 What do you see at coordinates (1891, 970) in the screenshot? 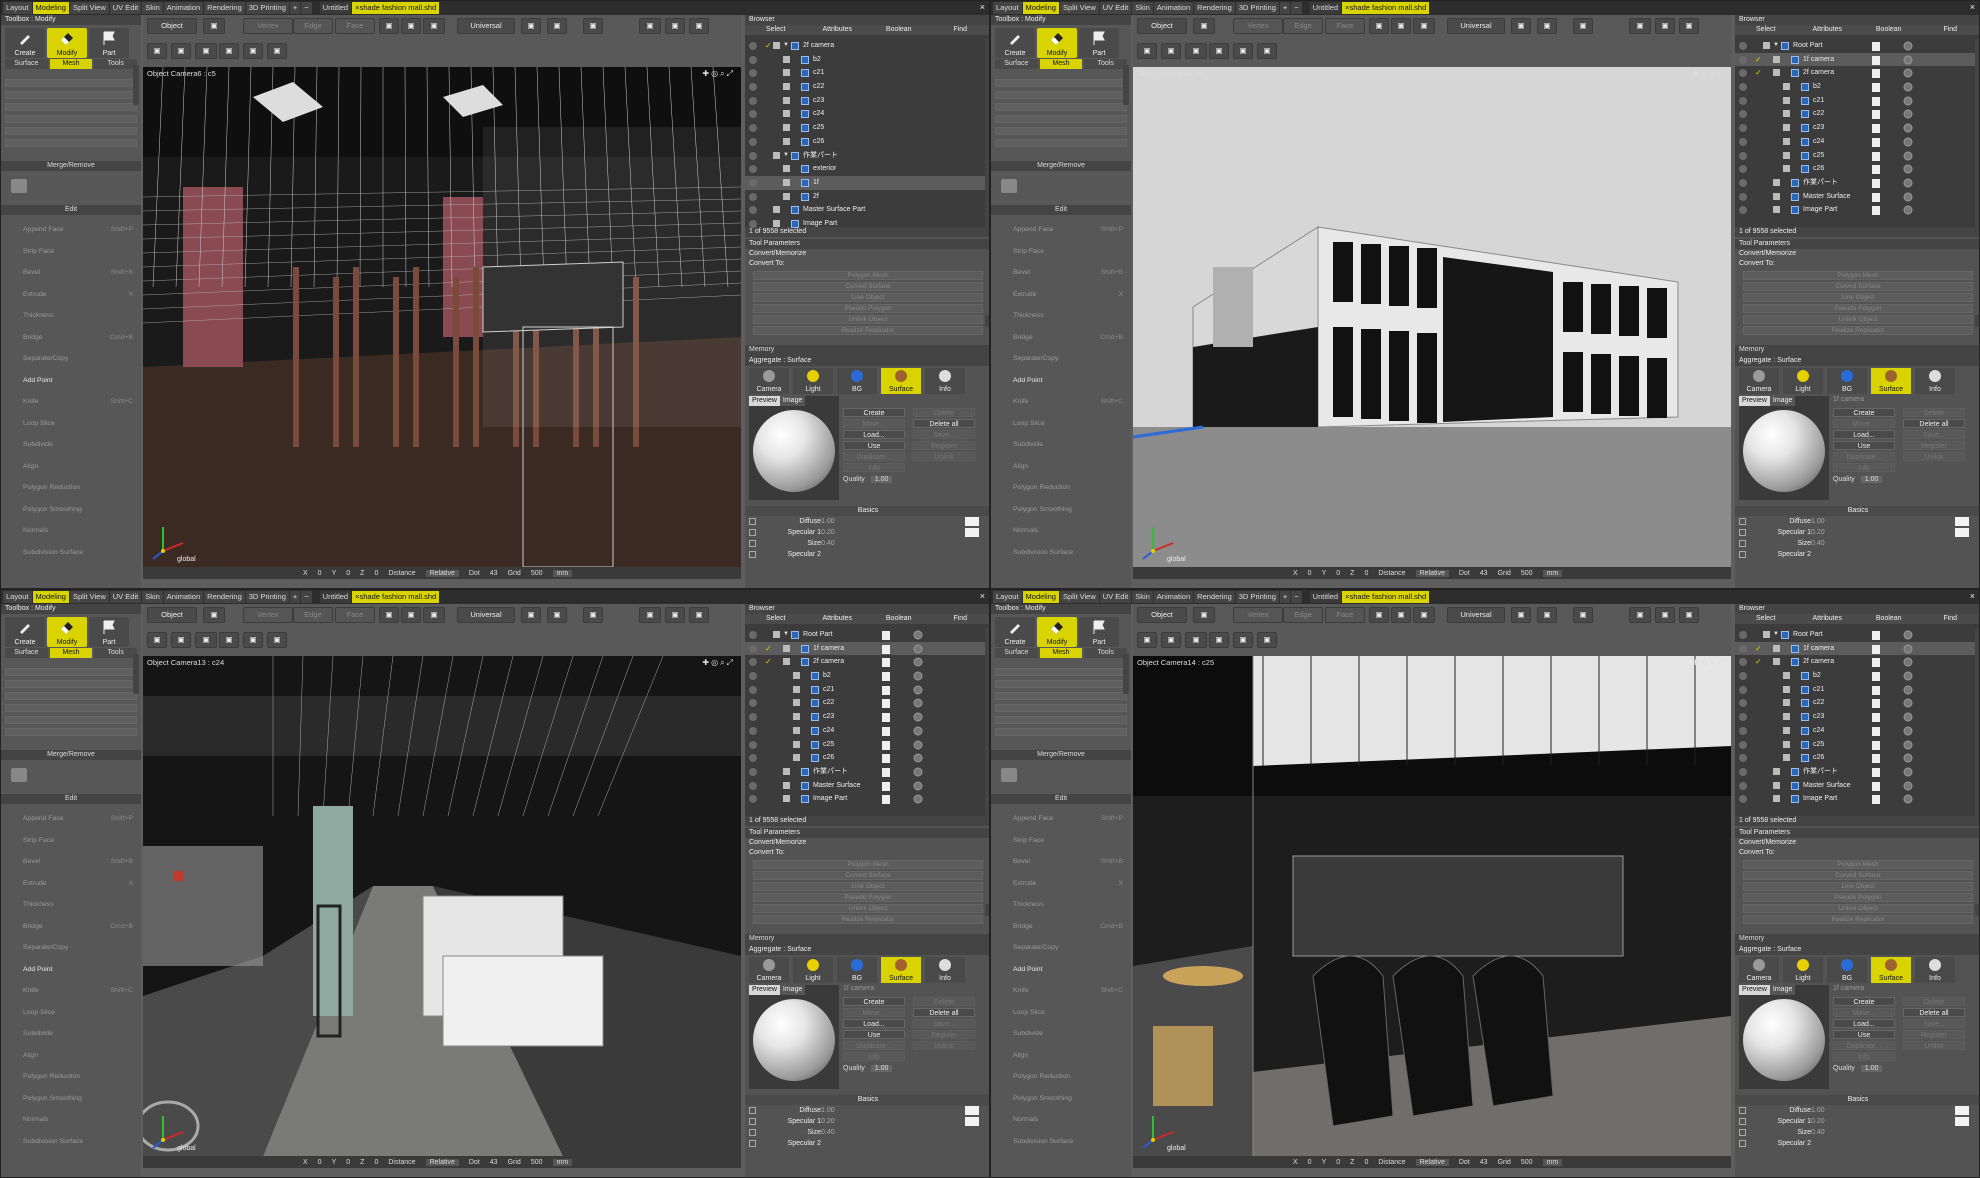
I see `aggregate-tab-surface: Surface` at bounding box center [1891, 970].